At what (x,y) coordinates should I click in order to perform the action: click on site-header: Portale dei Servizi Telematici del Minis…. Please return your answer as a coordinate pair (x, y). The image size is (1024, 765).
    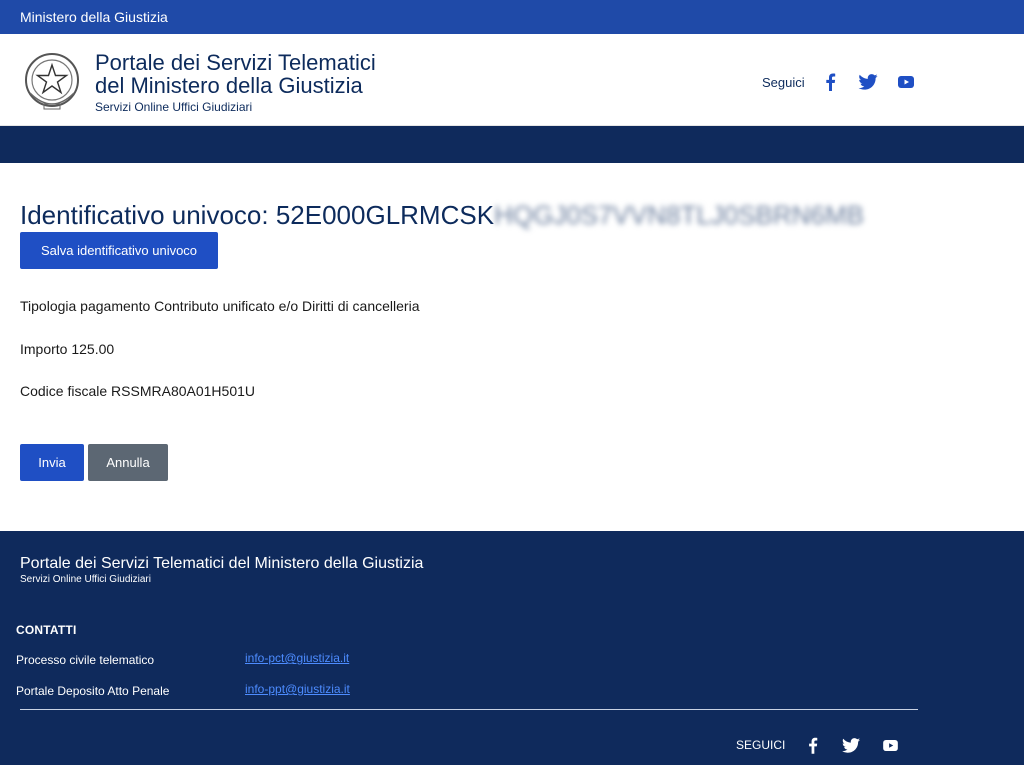
    Looking at the image, I should click on (512, 80).